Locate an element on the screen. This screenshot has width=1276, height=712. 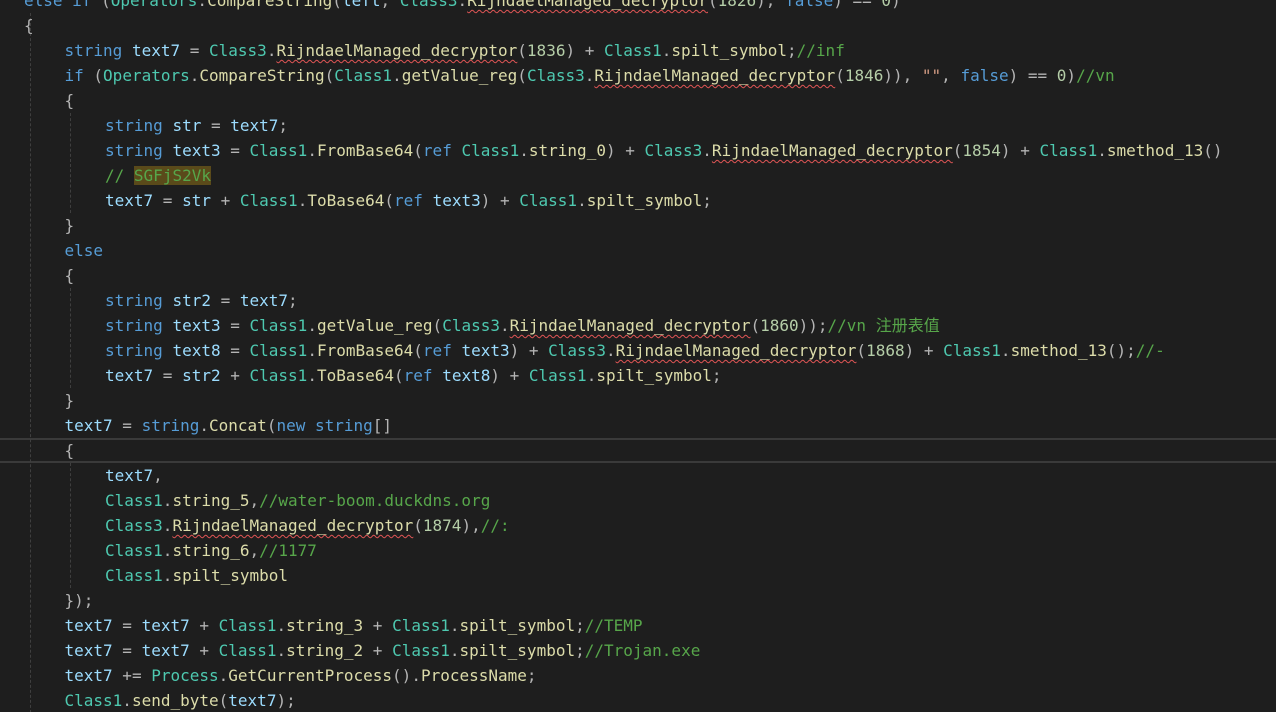
code-line: else is located at coordinates (638, 250).